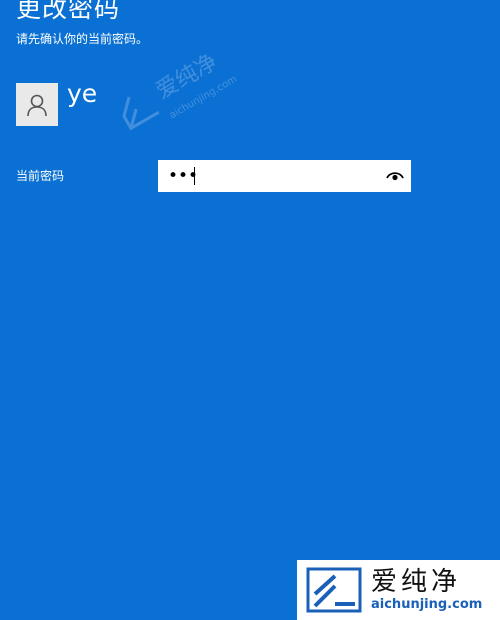 This screenshot has height=620, width=500. I want to click on current-password-input, so click(268, 176).